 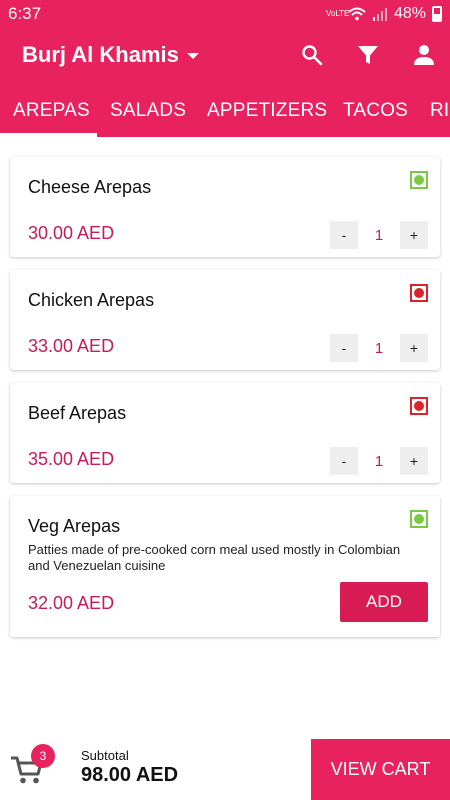 I want to click on status-icons: VoLTE 48%, so click(x=384, y=14).